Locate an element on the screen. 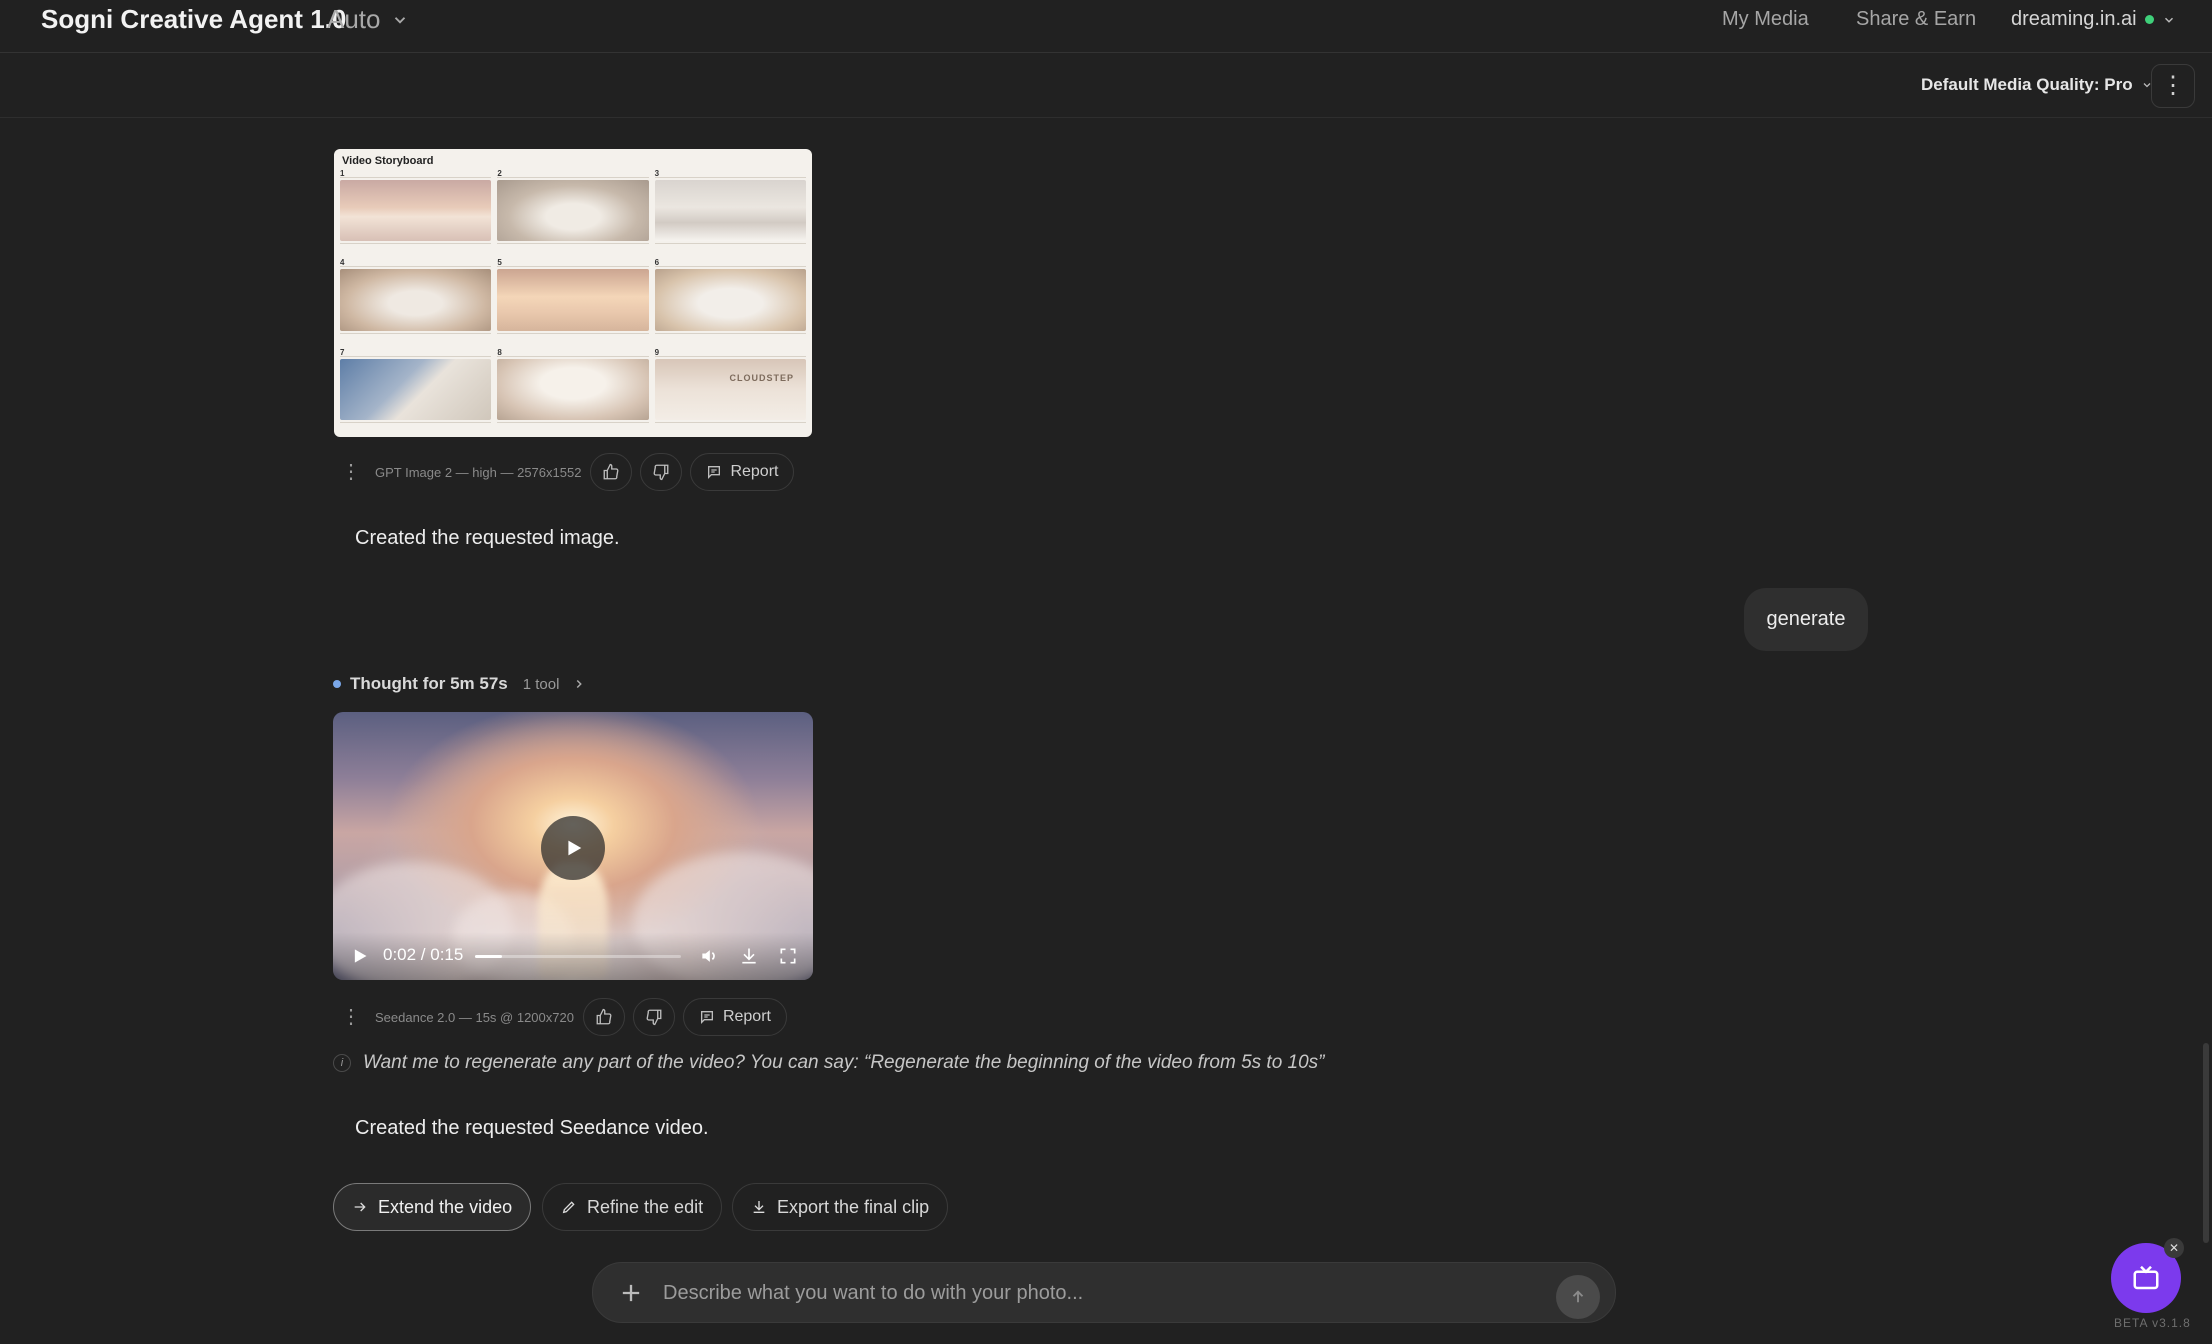 This screenshot has height=1344, width=2212. scrollbar is located at coordinates (2206, 1143).